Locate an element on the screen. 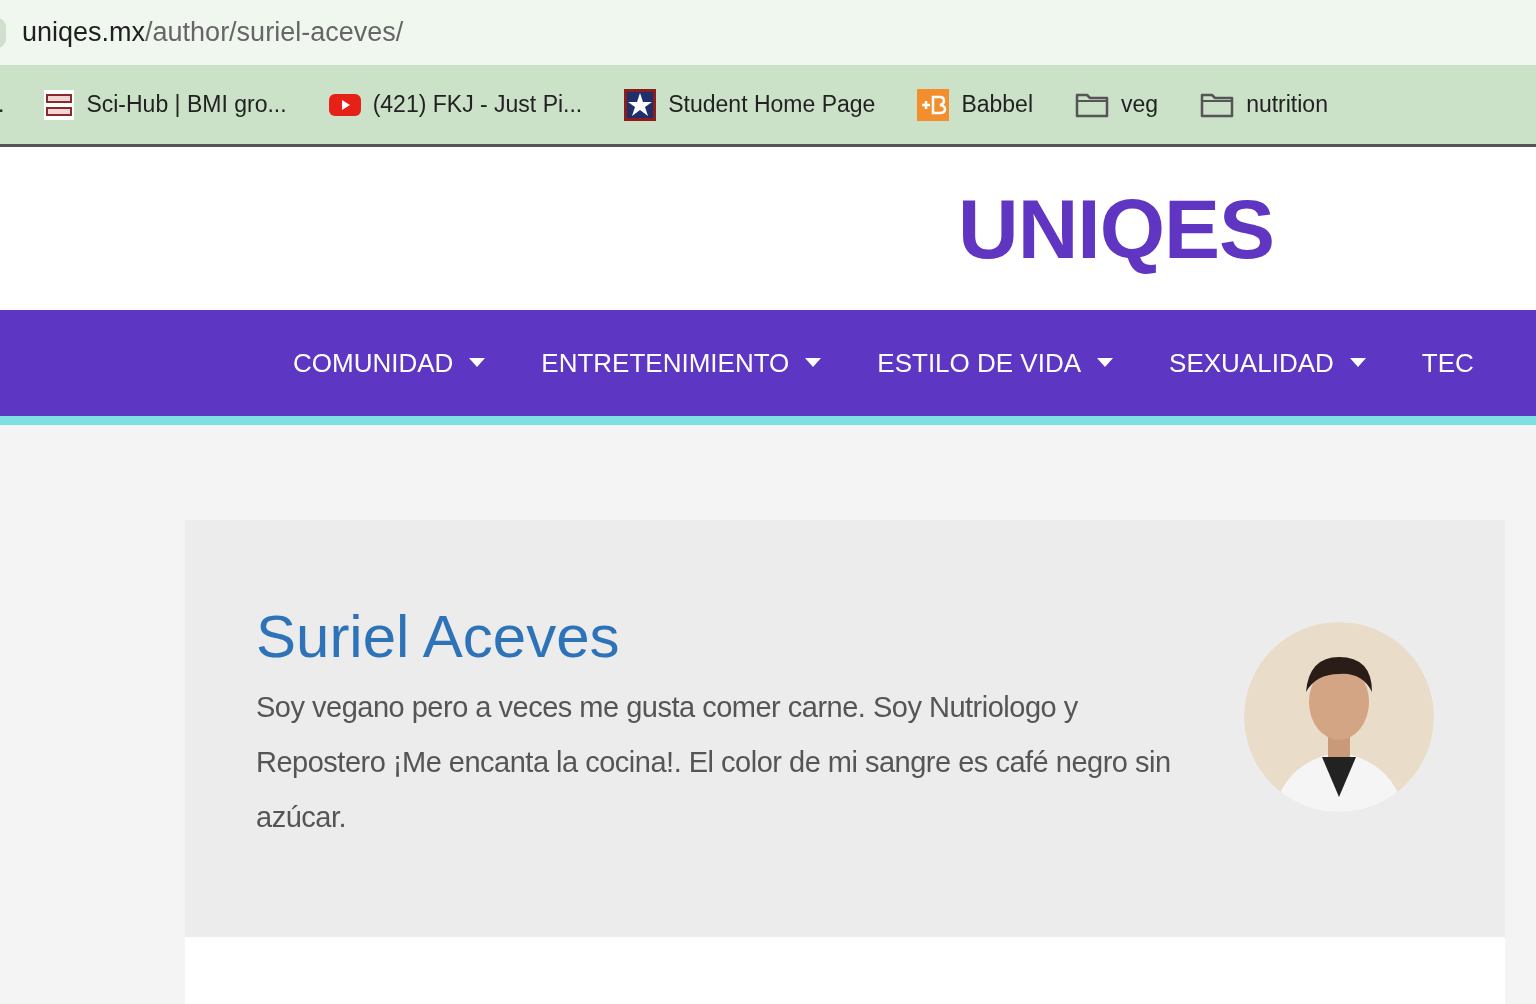 Image resolution: width=1536 pixels, height=1004 pixels. bookmark-folder: nutrition is located at coordinates (1264, 104).